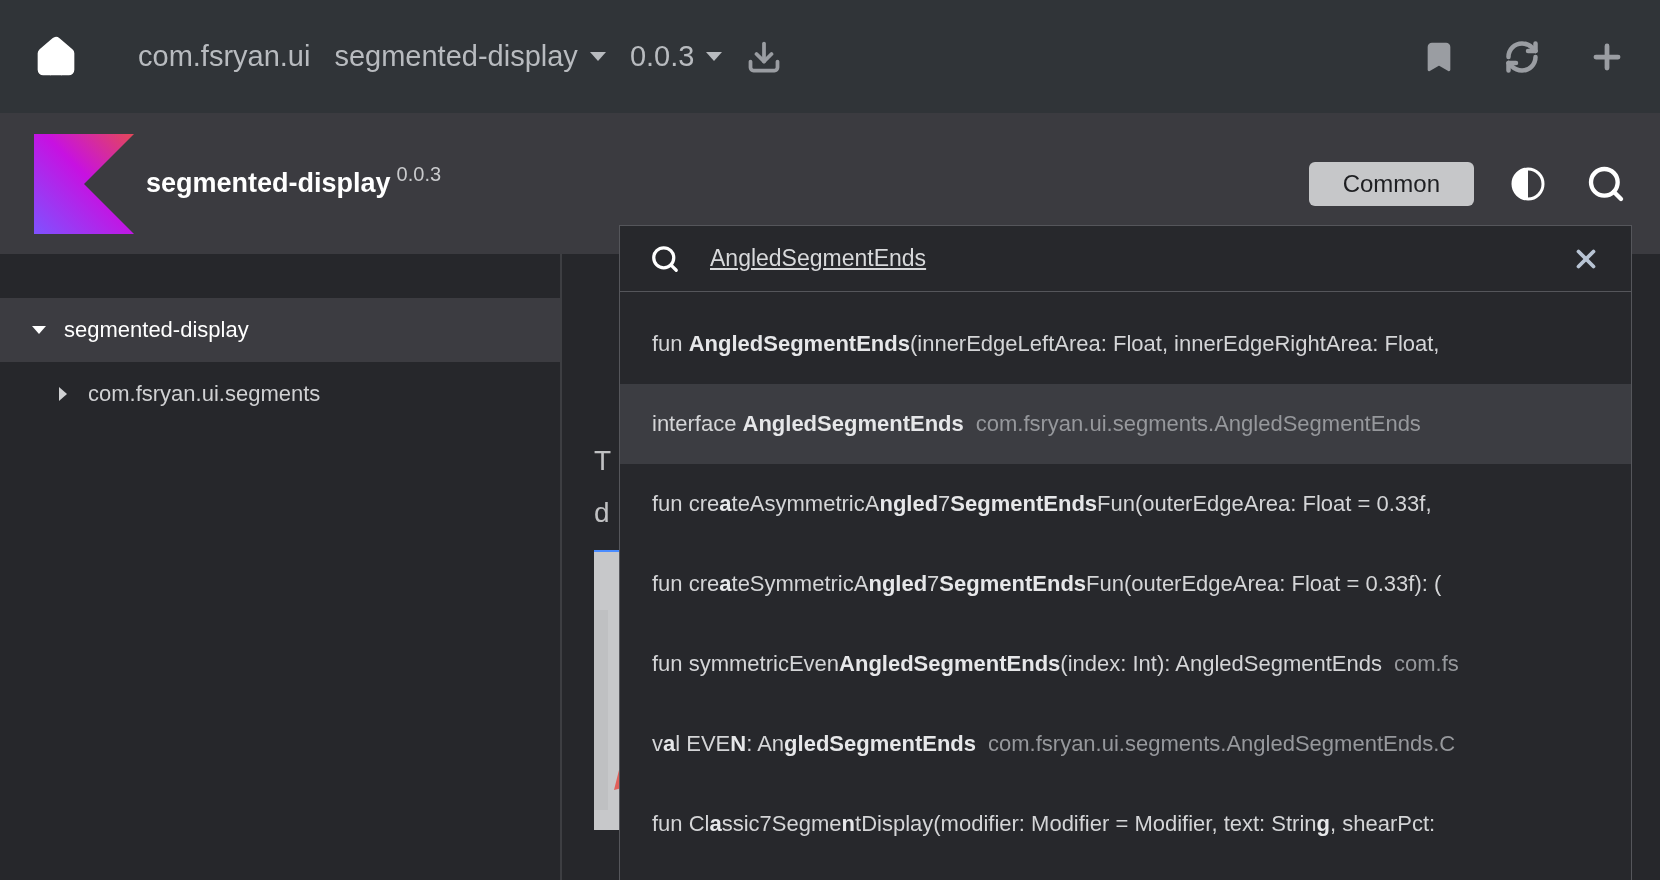 The height and width of the screenshot is (880, 1660). I want to click on platform-button: Common, so click(1391, 183).